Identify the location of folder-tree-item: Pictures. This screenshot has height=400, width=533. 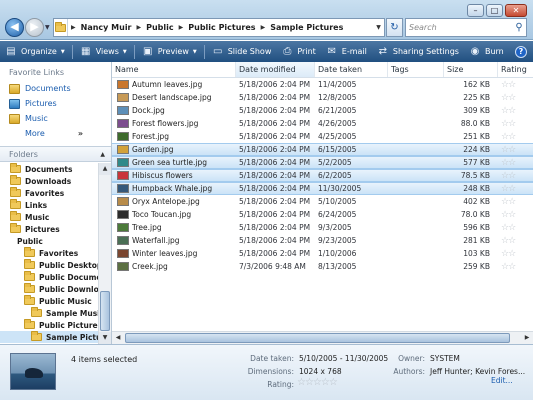
(49, 229).